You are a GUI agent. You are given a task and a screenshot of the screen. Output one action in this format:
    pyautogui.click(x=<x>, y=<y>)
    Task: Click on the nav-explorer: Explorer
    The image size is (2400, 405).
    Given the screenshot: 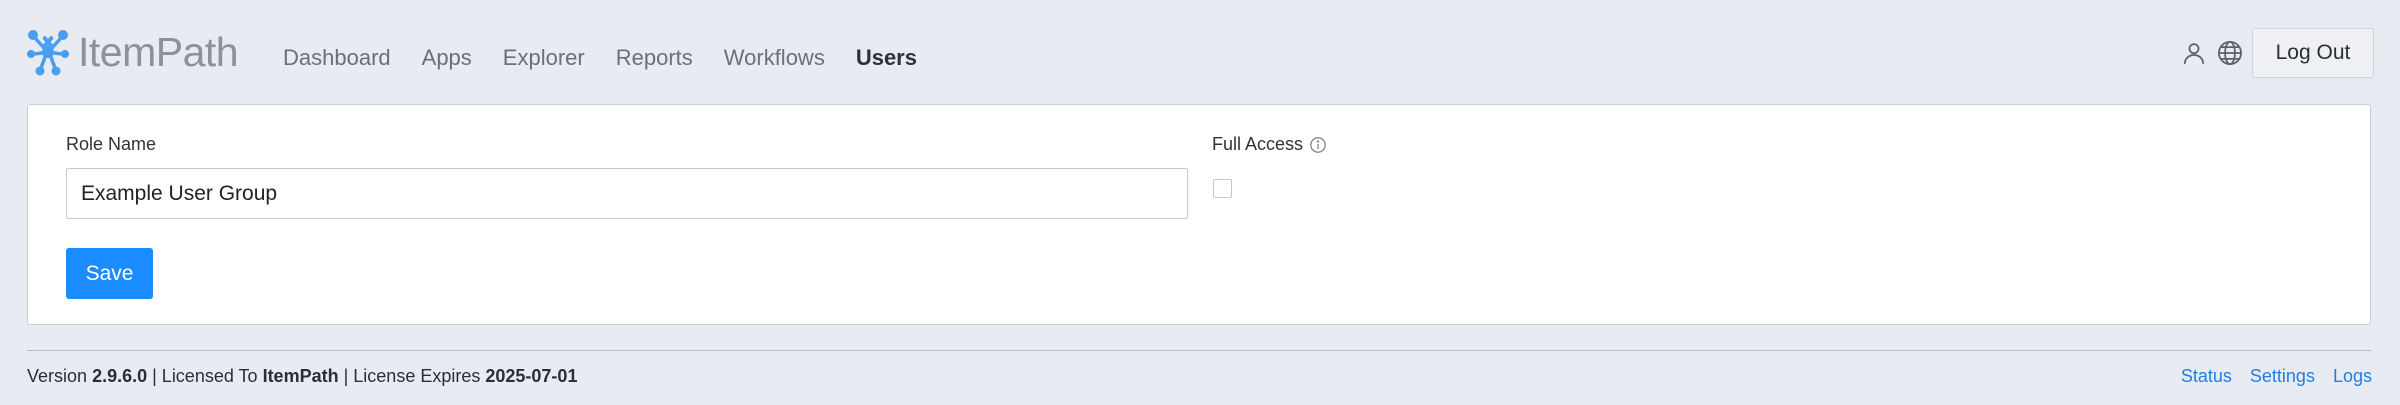 What is the action you would take?
    pyautogui.click(x=544, y=58)
    